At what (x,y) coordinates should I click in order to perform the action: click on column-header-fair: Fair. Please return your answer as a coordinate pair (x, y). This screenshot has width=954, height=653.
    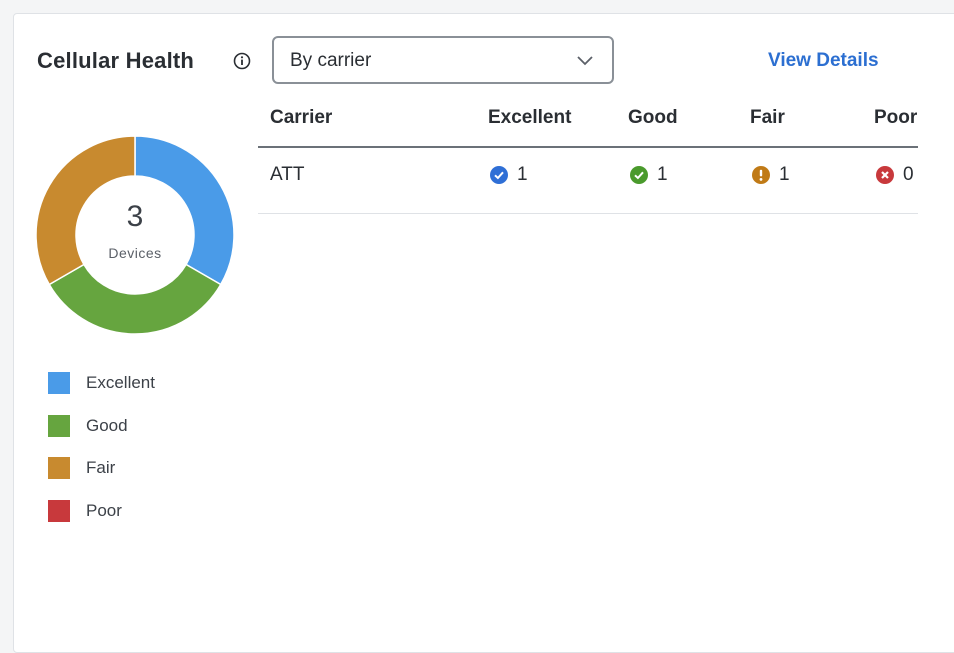
    Looking at the image, I should click on (767, 118).